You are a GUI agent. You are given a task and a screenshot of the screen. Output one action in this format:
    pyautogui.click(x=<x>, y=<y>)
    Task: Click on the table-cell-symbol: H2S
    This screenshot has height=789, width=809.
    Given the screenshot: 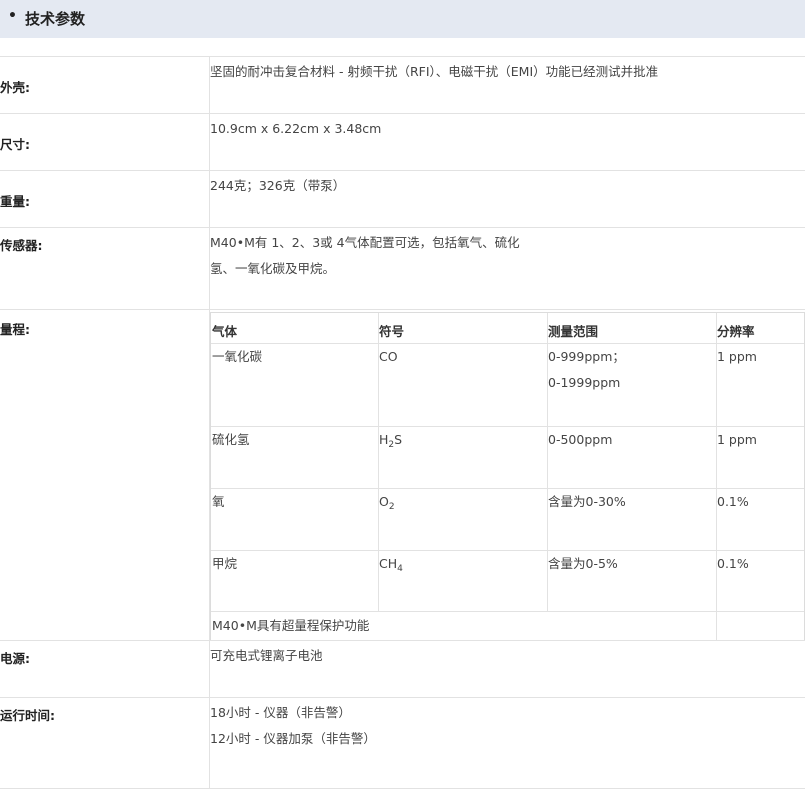 What is the action you would take?
    pyautogui.click(x=391, y=441)
    